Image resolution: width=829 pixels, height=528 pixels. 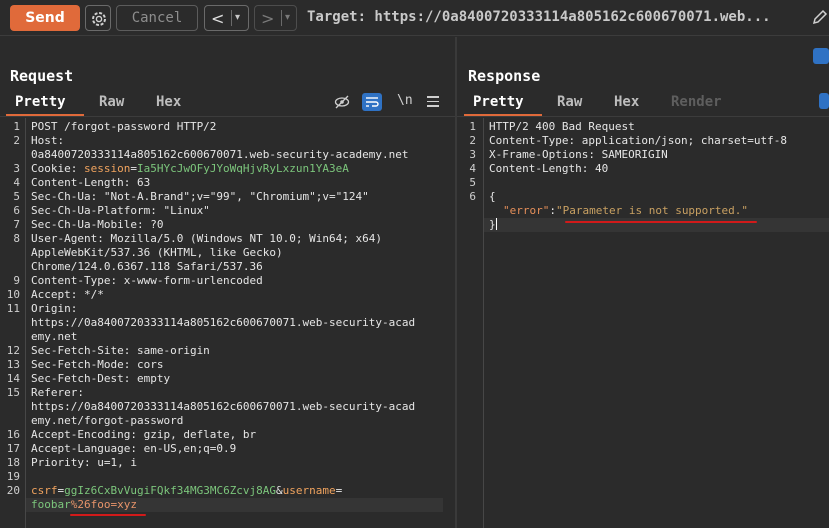 I want to click on response-gutter, so click(x=483, y=323).